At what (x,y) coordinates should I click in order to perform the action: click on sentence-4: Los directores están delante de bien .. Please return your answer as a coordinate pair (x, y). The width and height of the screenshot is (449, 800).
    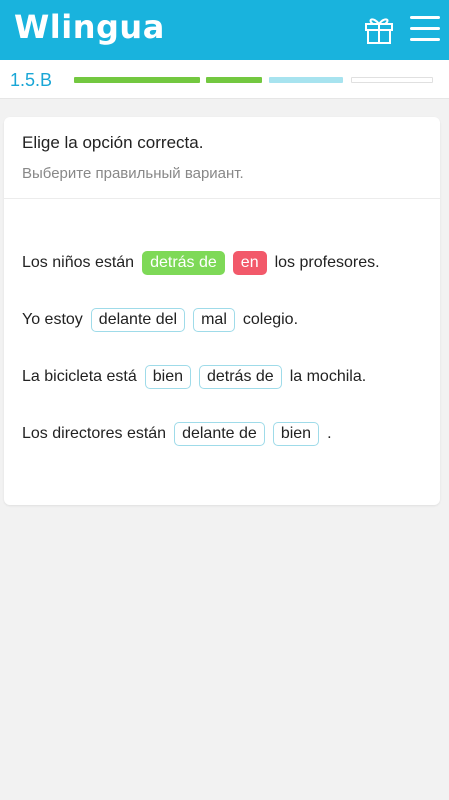
    Looking at the image, I should click on (181, 434).